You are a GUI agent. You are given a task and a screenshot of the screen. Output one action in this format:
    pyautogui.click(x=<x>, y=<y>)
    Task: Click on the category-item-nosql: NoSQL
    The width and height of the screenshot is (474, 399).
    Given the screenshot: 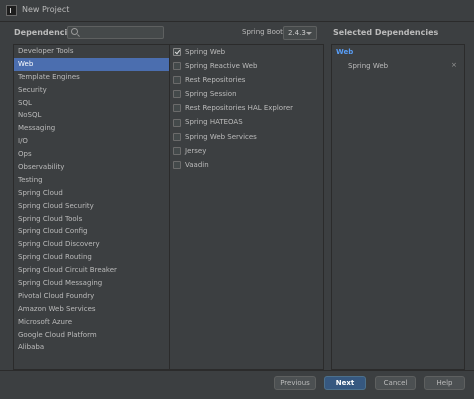 What is the action you would take?
    pyautogui.click(x=91, y=115)
    